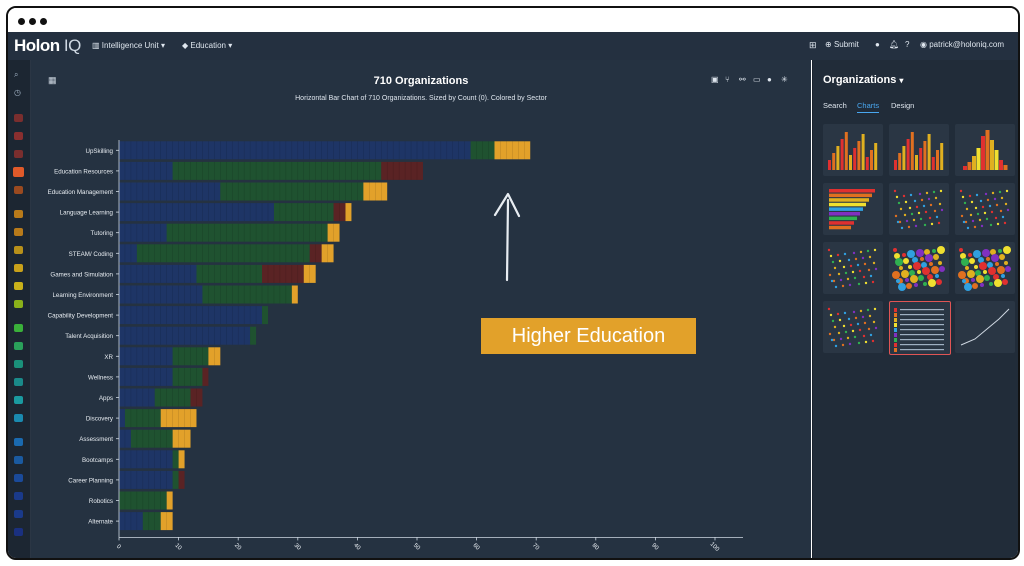  What do you see at coordinates (853, 268) in the screenshot?
I see `beeswarm-thumbnail` at bounding box center [853, 268].